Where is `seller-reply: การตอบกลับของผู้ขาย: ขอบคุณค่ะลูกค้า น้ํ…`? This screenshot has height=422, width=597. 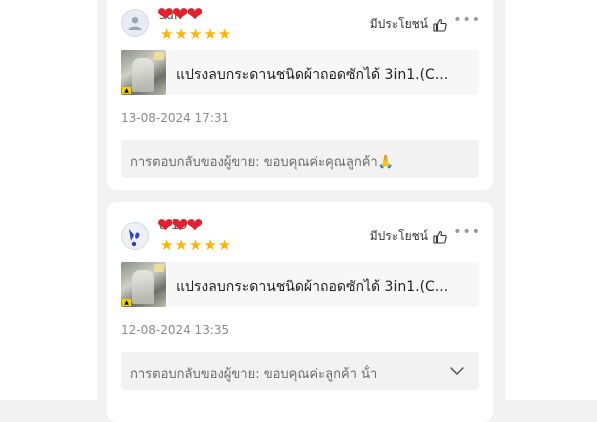
seller-reply: การตอบกลับของผู้ขาย: ขอบคุณค่ะลูกค้า น้ํ… is located at coordinates (300, 371).